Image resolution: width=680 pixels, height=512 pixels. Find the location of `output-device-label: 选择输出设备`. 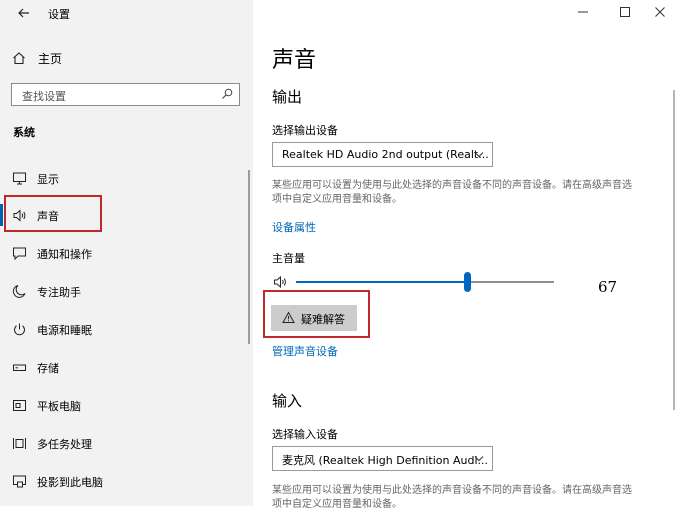

output-device-label: 选择输出设备 is located at coordinates (305, 130).